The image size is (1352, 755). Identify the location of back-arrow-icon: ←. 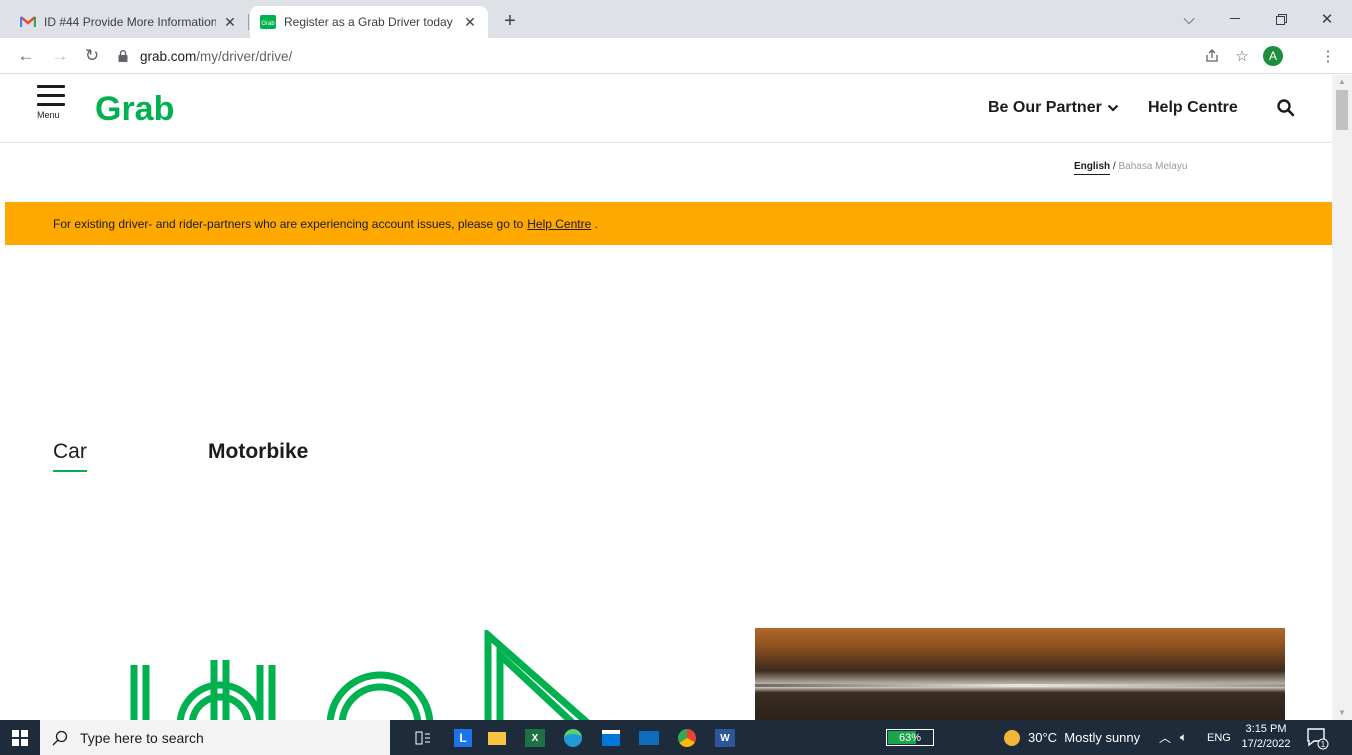
(26, 56).